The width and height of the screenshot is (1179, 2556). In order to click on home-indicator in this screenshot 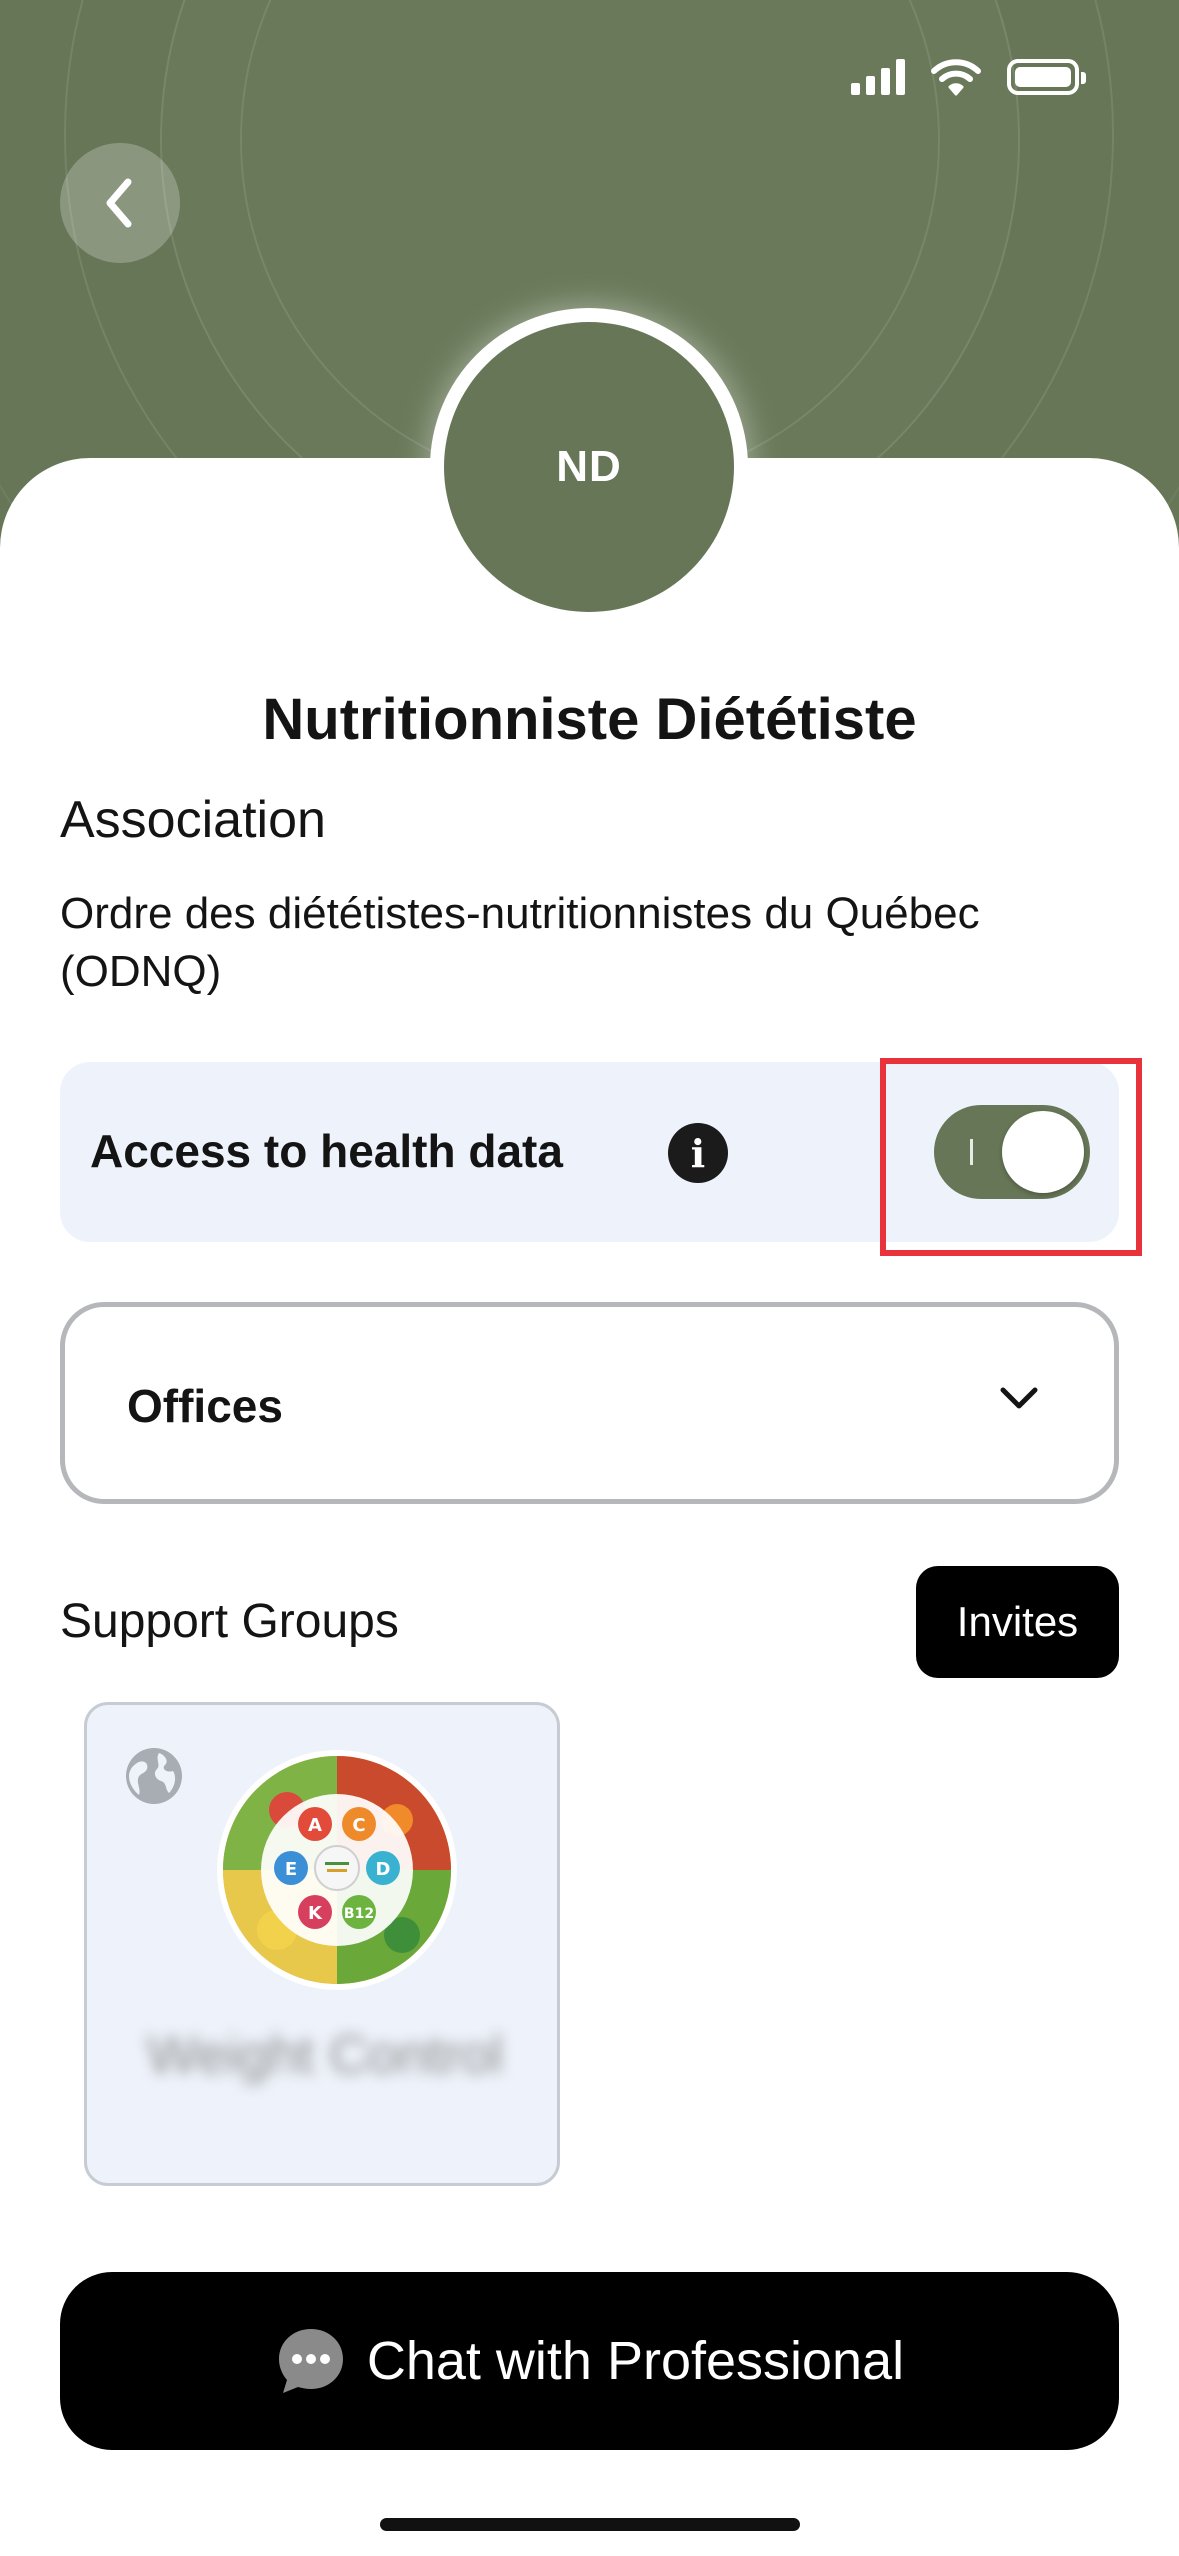, I will do `click(590, 2524)`.